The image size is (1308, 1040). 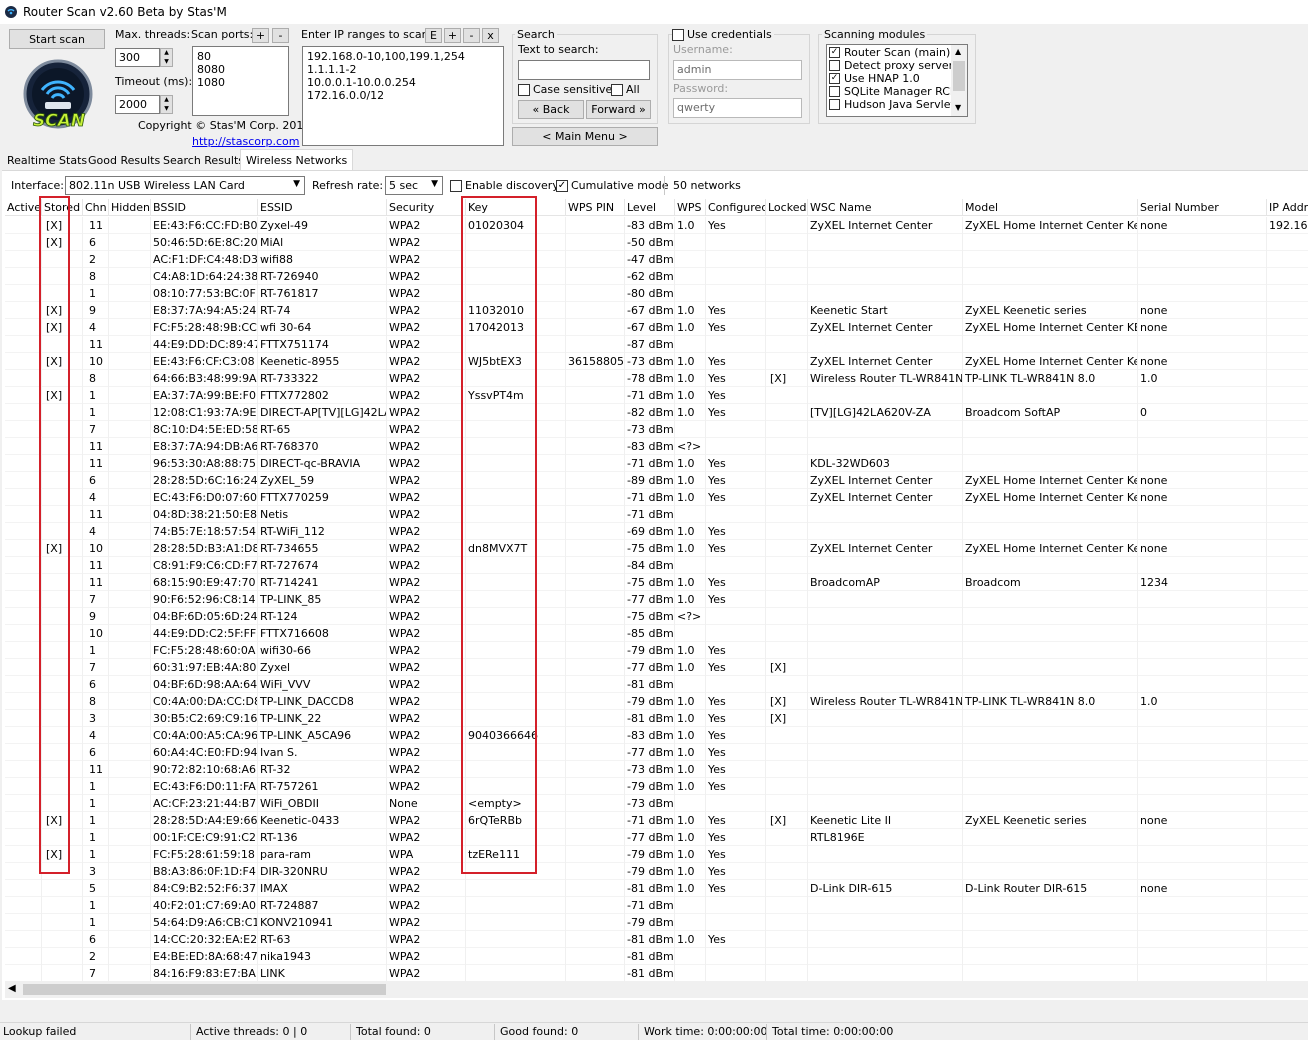 I want to click on cell-bssid: 50:46:5D:6E:8C:20, so click(x=204, y=242).